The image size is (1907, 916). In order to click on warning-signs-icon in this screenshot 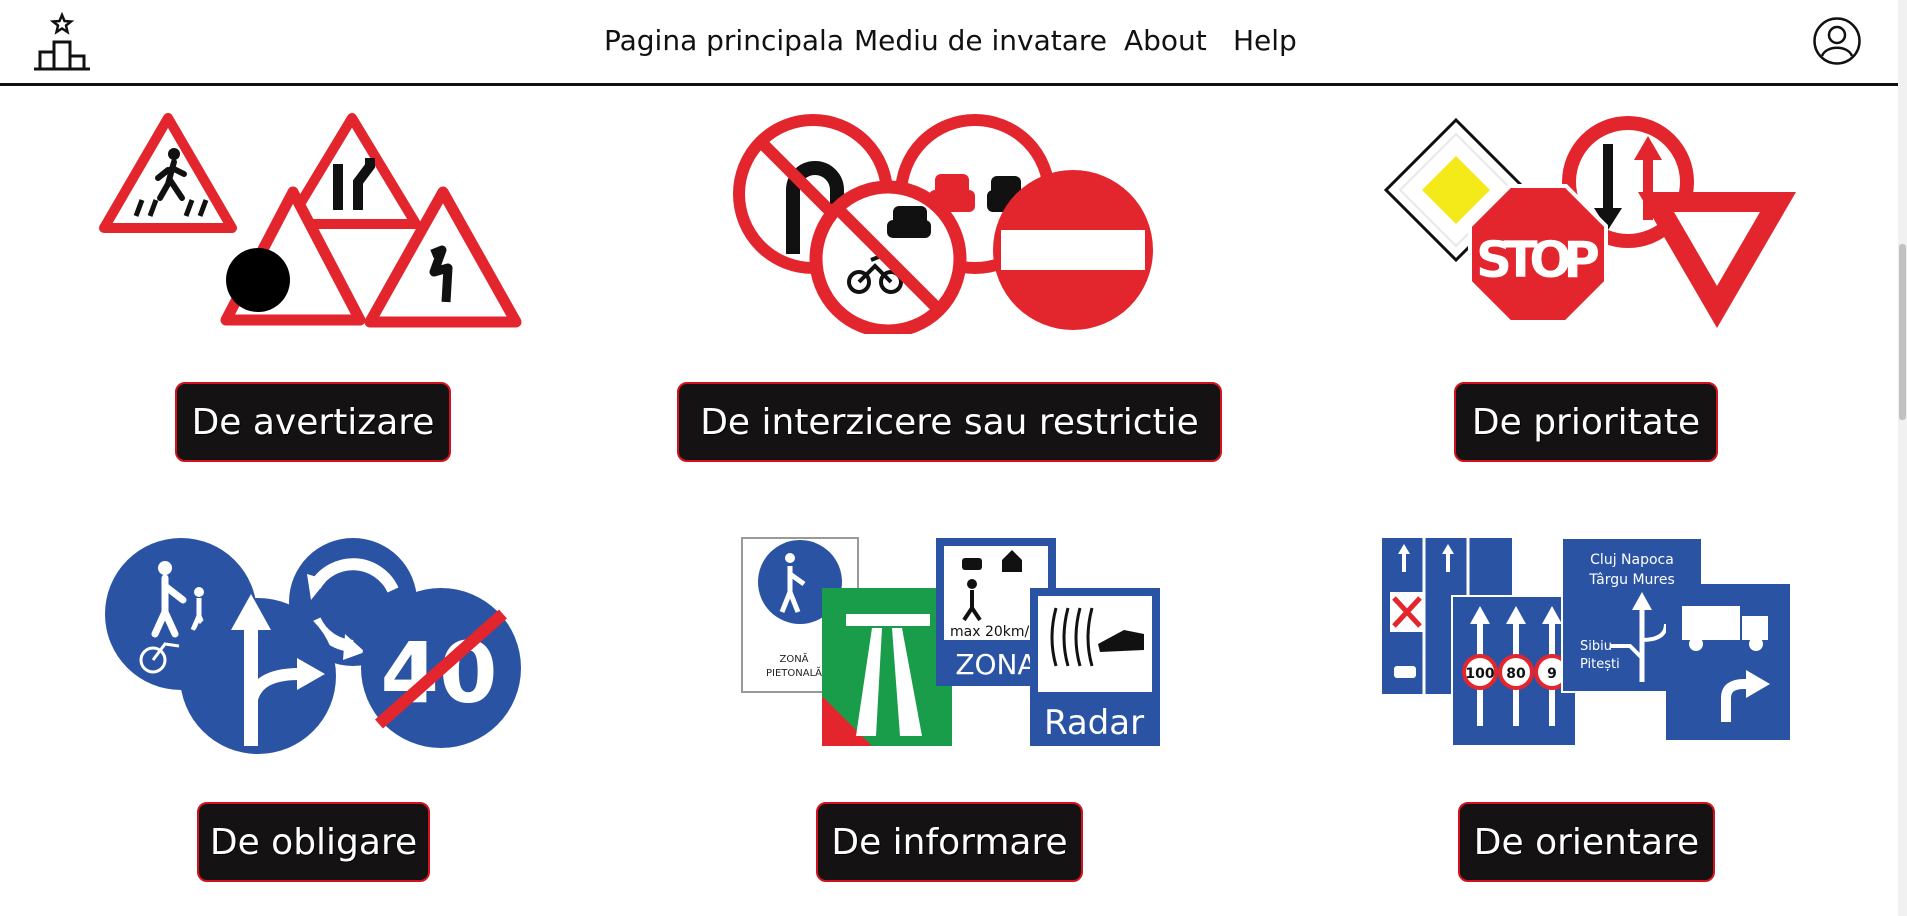, I will do `click(313, 222)`.